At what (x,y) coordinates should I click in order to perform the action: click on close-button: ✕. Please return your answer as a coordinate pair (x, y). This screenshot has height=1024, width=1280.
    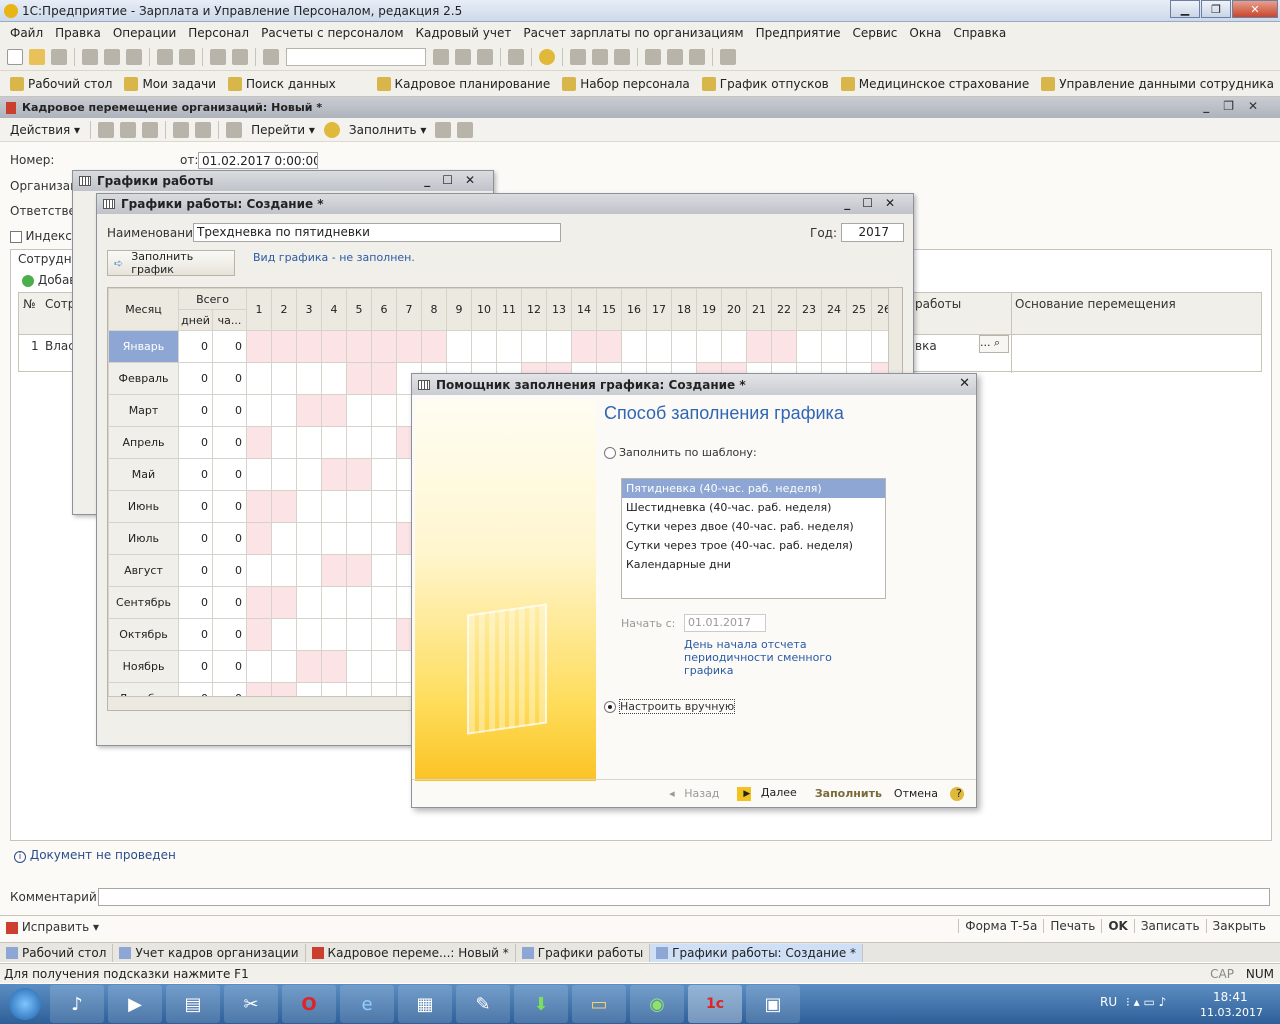
    Looking at the image, I should click on (1255, 9).